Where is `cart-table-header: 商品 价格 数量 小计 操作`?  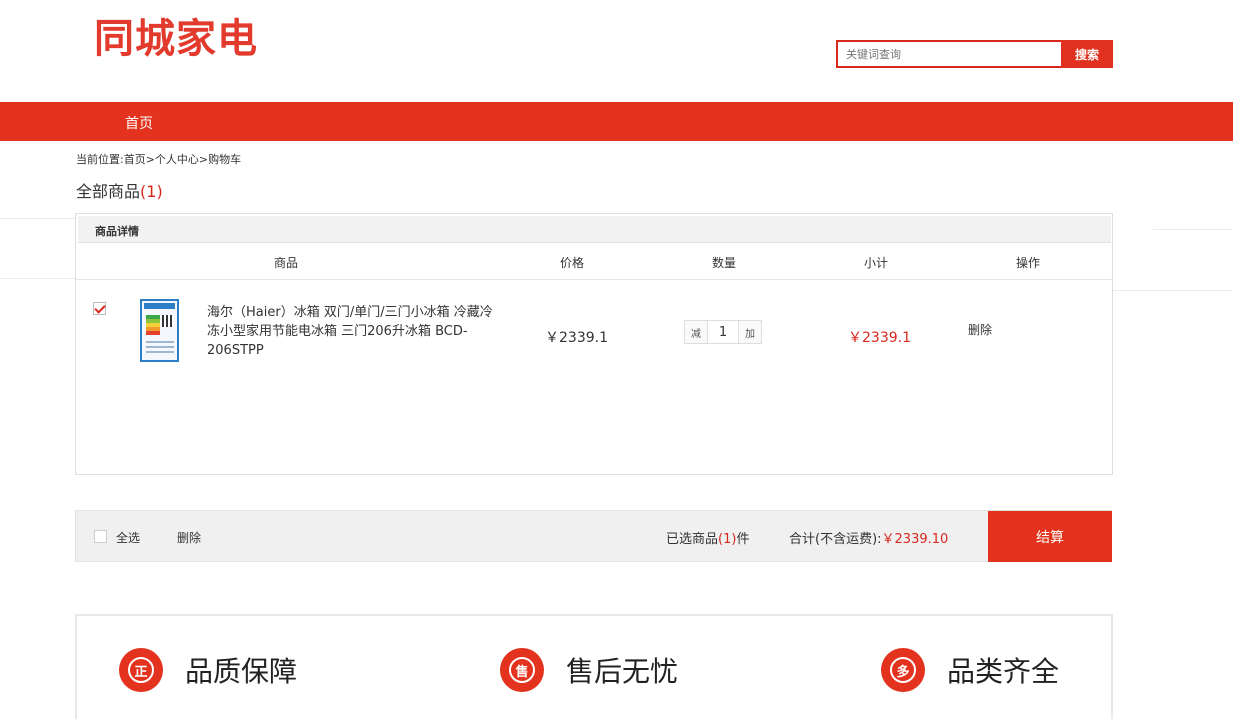
cart-table-header: 商品 价格 数量 小计 操作 is located at coordinates (594, 262).